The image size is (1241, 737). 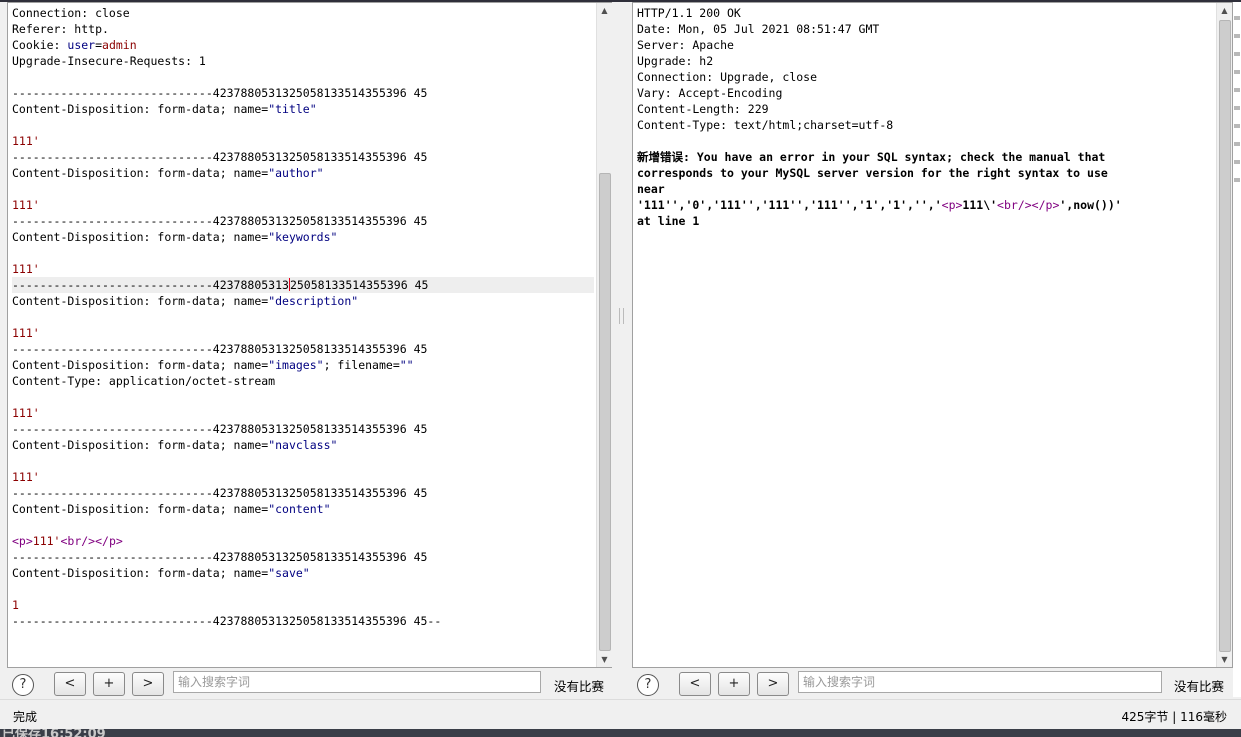 What do you see at coordinates (925, 189) in the screenshot?
I see `text-line: near` at bounding box center [925, 189].